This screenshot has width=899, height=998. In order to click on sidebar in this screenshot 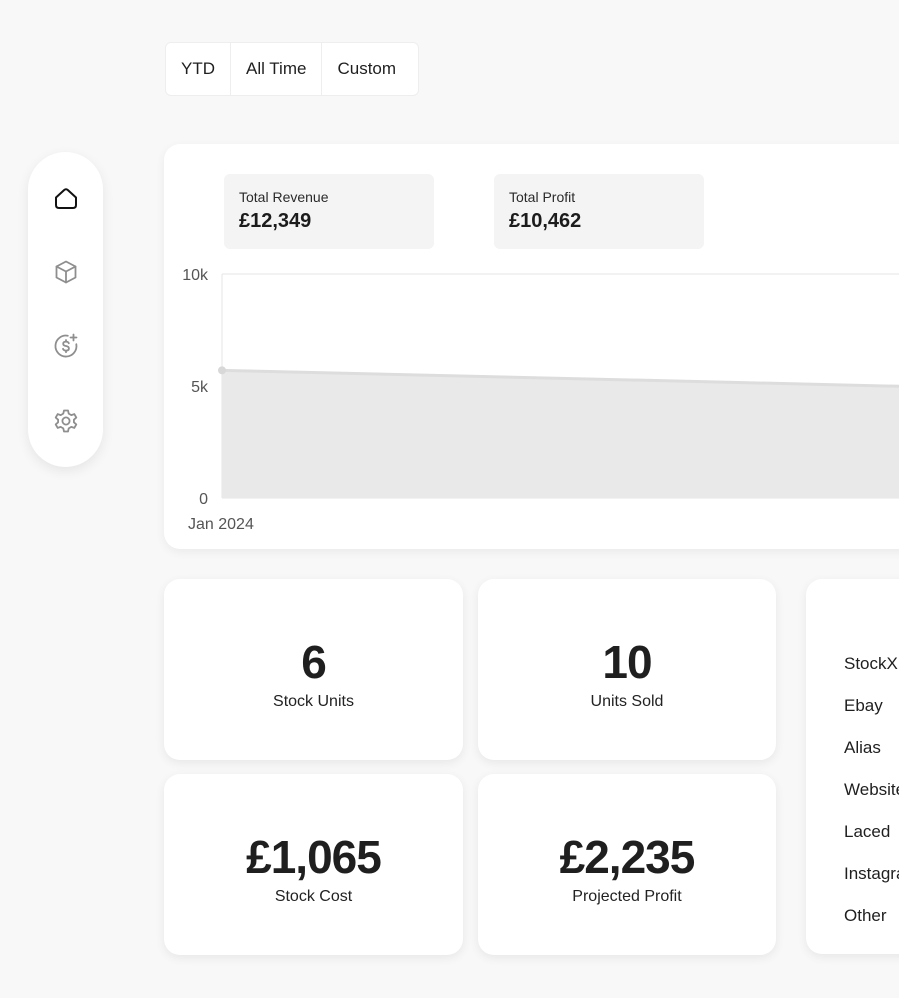, I will do `click(65, 309)`.